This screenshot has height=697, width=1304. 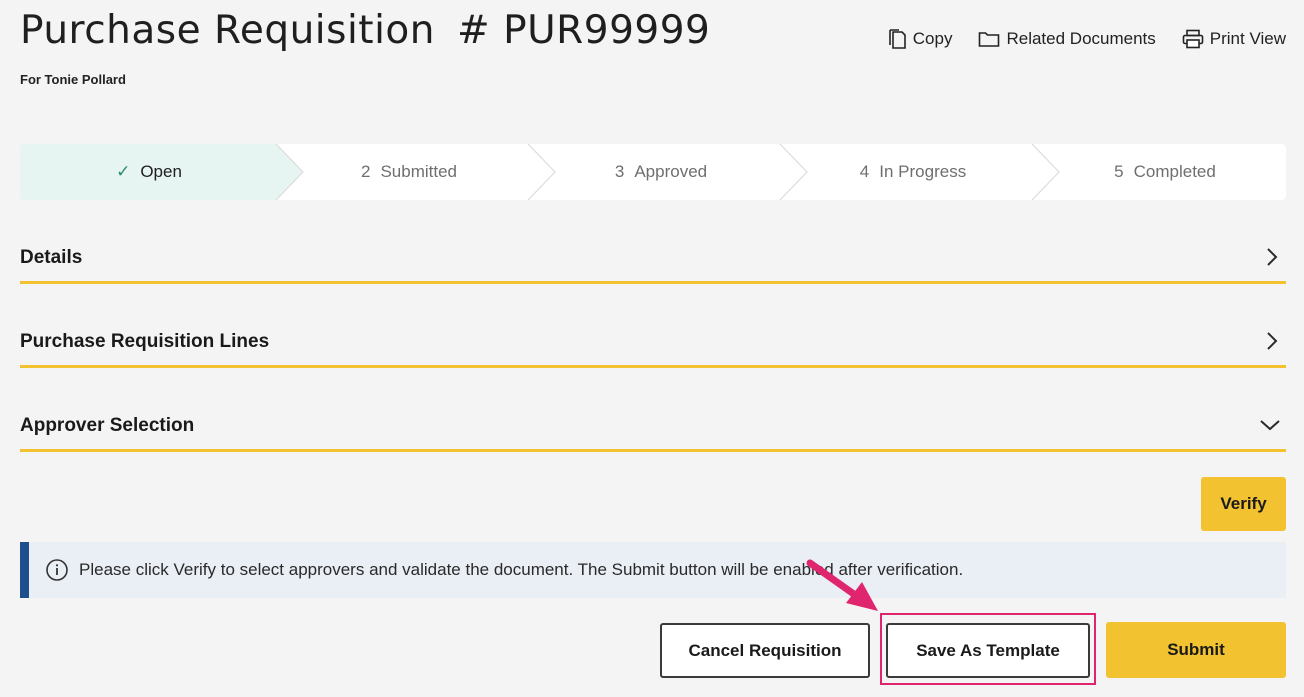 What do you see at coordinates (365, 171) in the screenshot?
I see `step-number: 2` at bounding box center [365, 171].